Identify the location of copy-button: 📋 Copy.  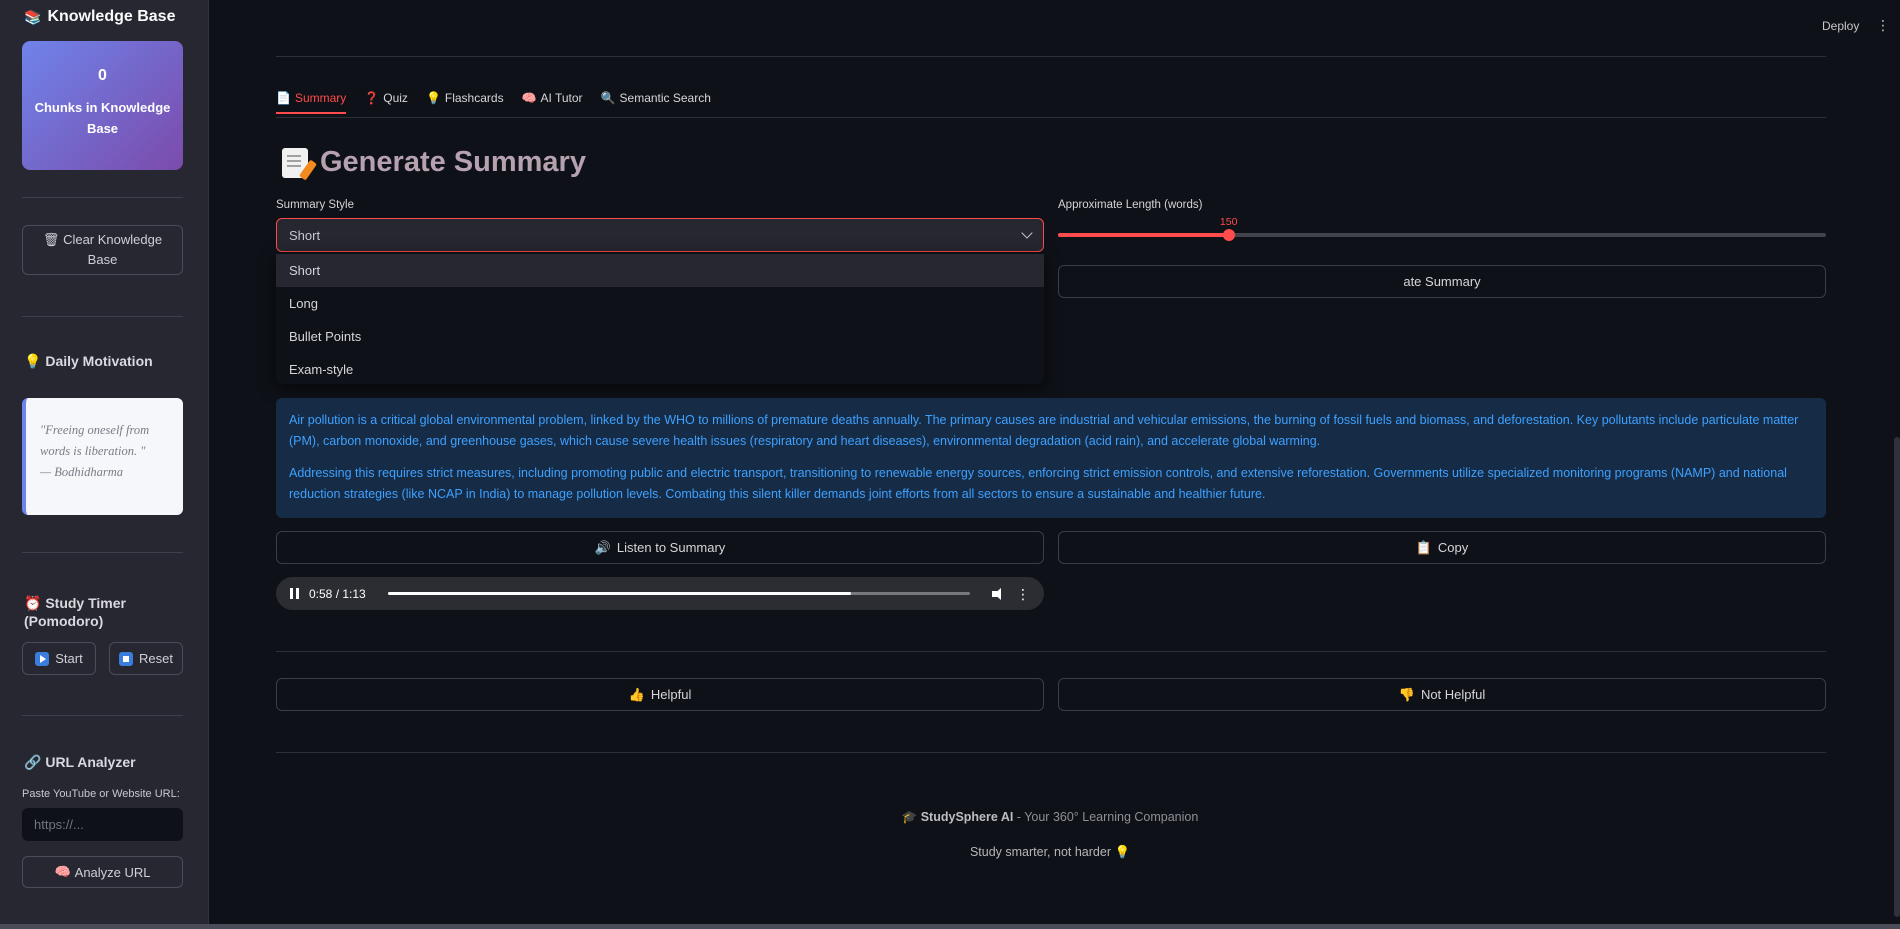
(1442, 547).